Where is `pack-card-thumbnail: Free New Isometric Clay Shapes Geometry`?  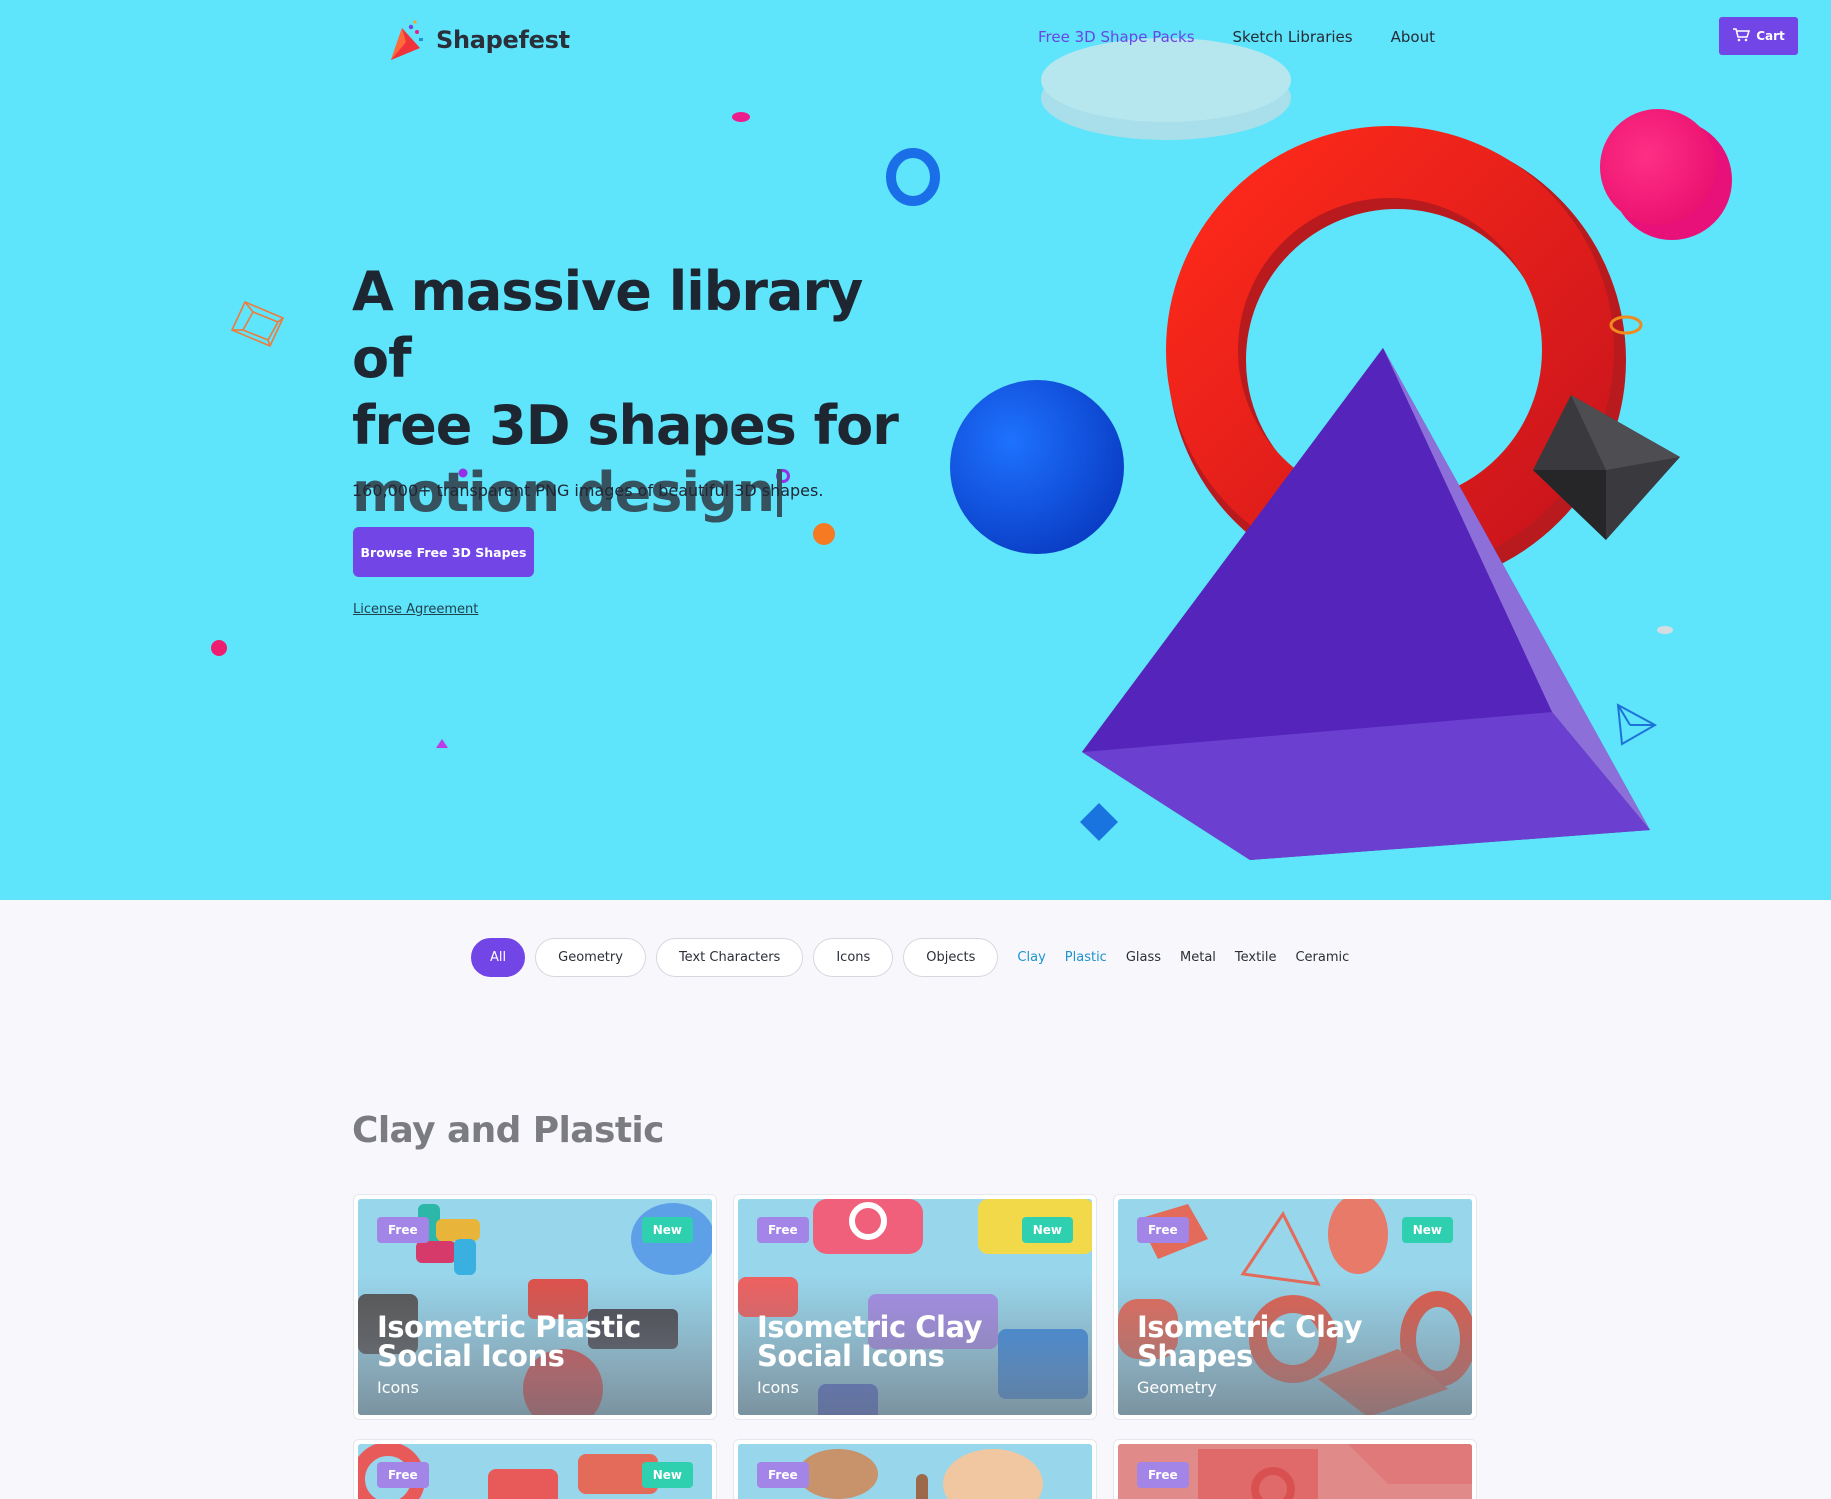 pack-card-thumbnail: Free New Isometric Clay Shapes Geometry is located at coordinates (1295, 1307).